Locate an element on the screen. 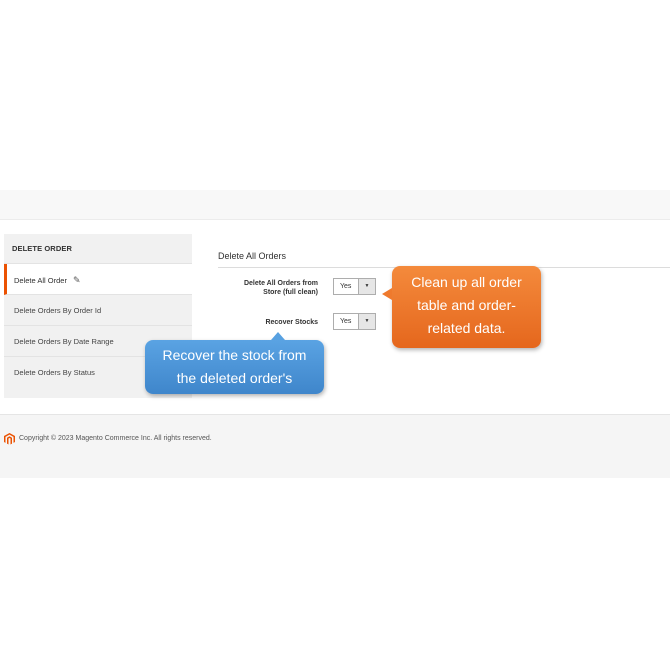  sidebar-item-delete-by-order-id: Delete Orders By Order Id is located at coordinates (98, 310).